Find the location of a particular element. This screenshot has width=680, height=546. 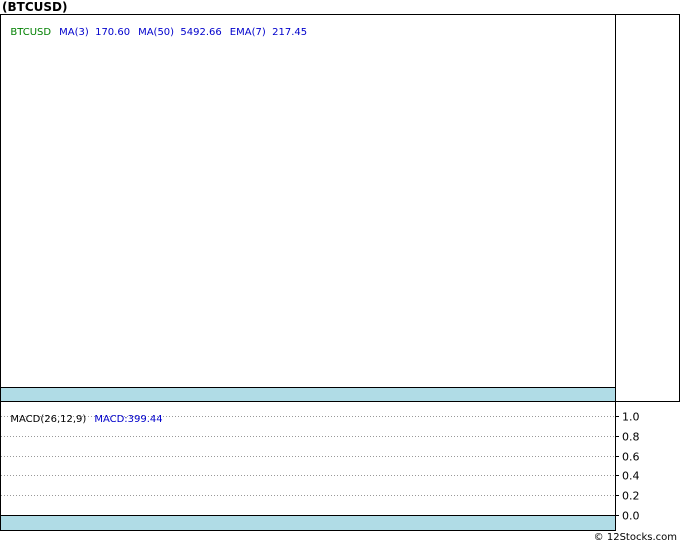

macd-legend-name: MACD(26,12,9) is located at coordinates (48, 419).